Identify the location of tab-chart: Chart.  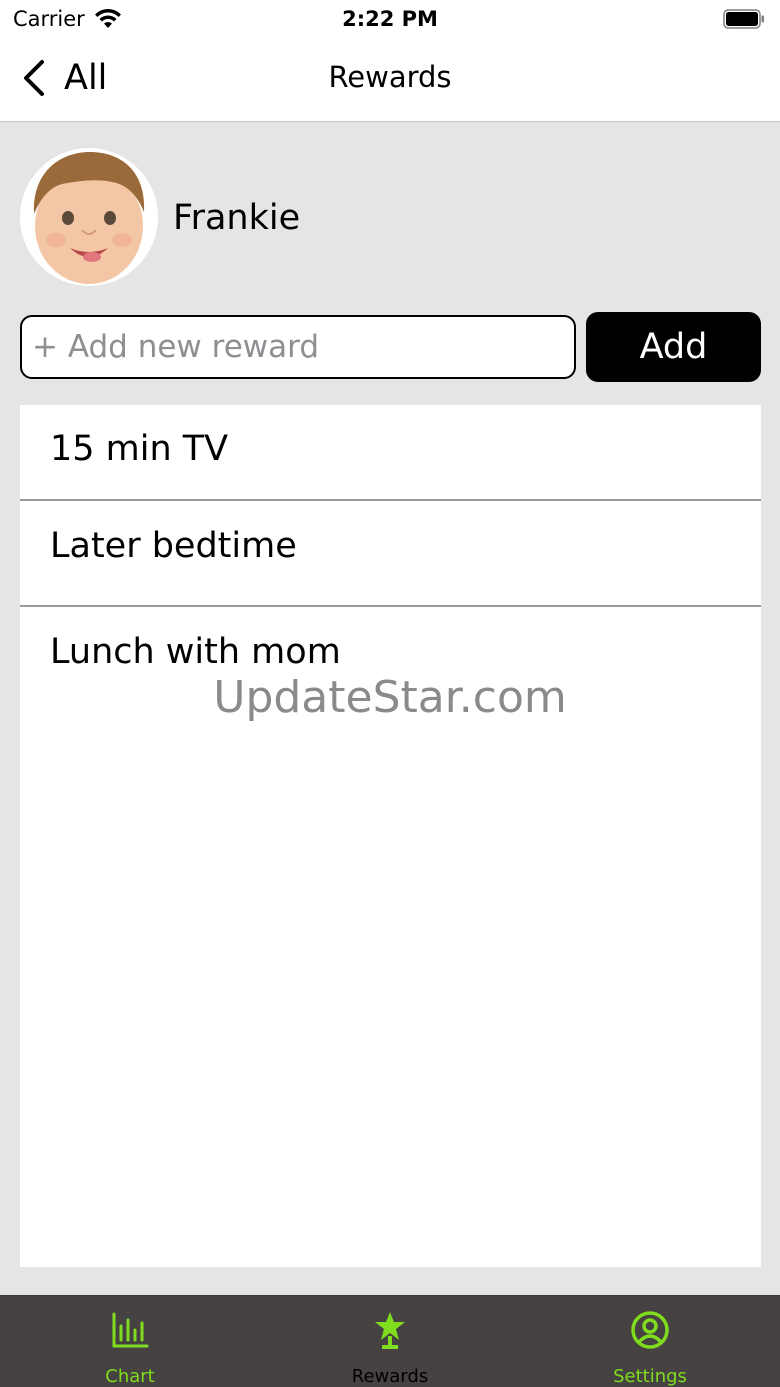
(130, 1341).